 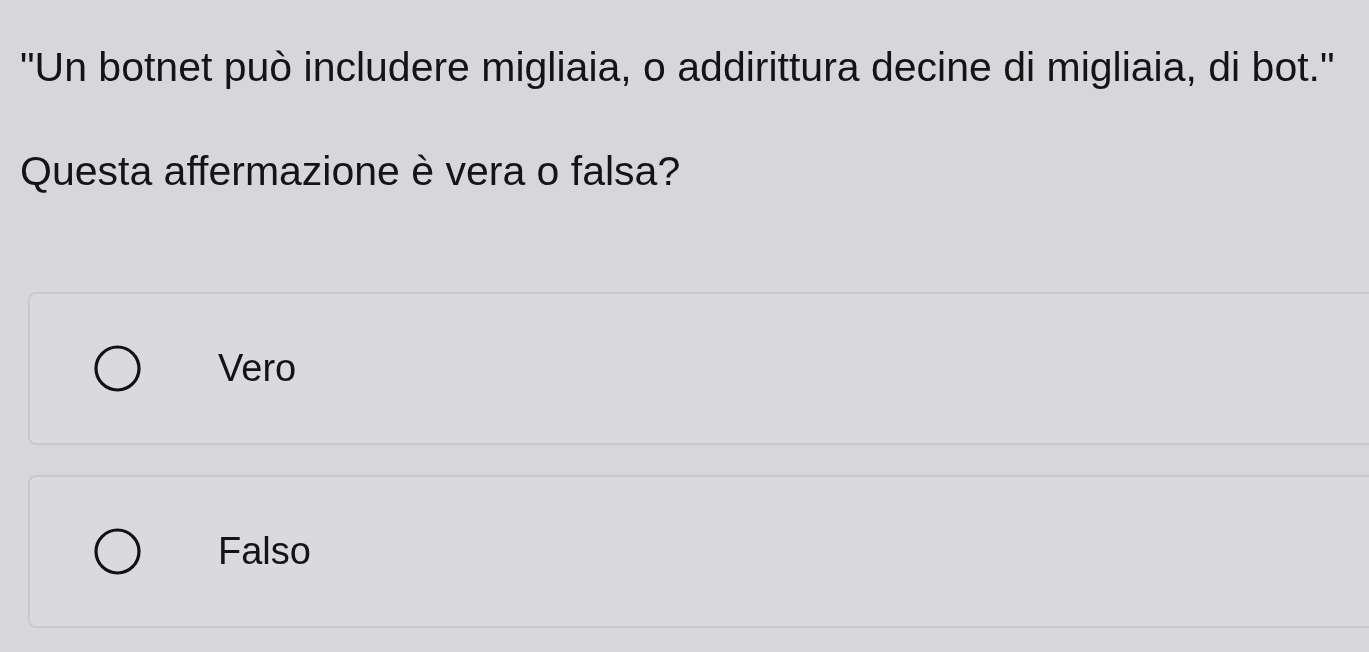 I want to click on question-prompt: Questa affermazione è vera o falsa?, so click(x=351, y=171).